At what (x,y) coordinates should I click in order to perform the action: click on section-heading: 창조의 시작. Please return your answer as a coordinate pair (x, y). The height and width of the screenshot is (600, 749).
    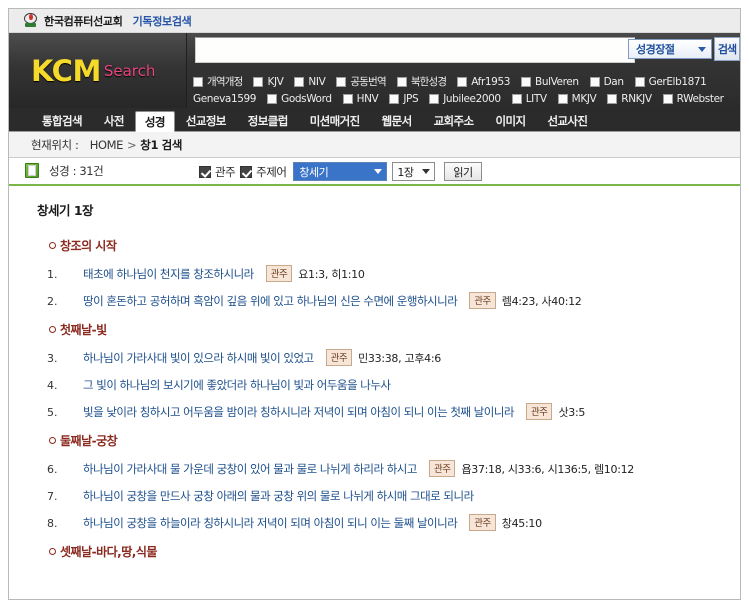
    Looking at the image, I should click on (394, 245).